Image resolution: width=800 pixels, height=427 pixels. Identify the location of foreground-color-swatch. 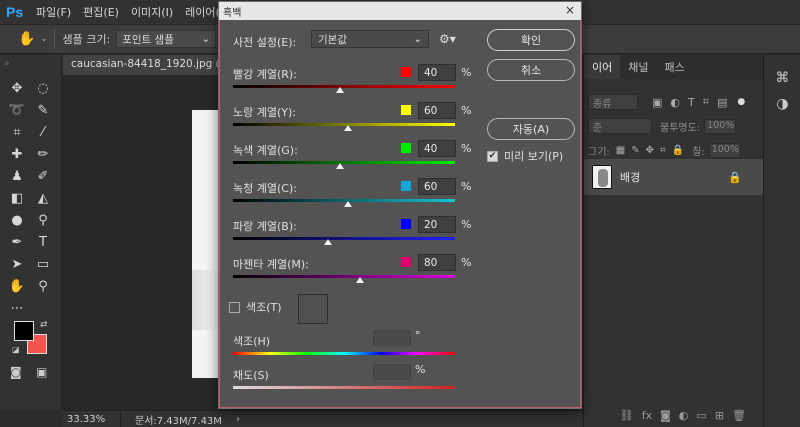
(24, 331).